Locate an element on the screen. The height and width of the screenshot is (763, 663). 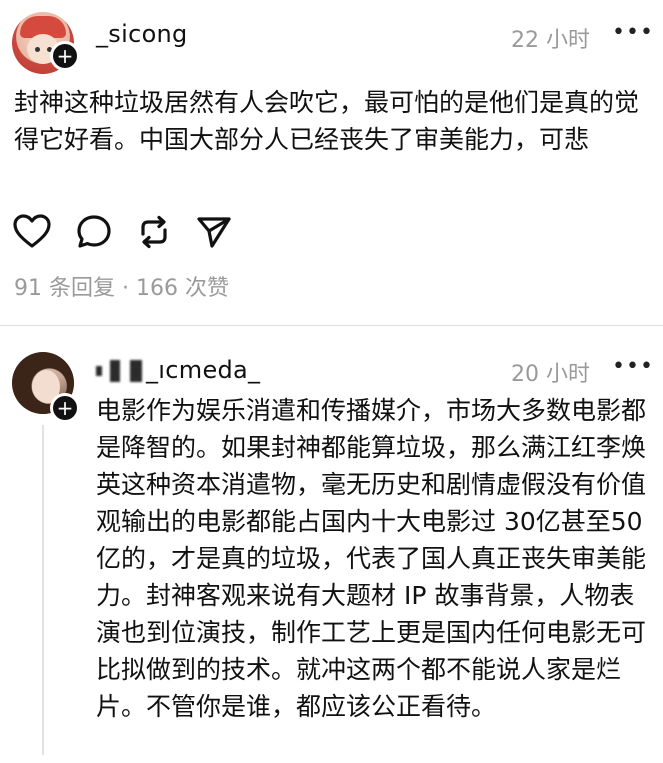
thread-line is located at coordinates (43, 590).